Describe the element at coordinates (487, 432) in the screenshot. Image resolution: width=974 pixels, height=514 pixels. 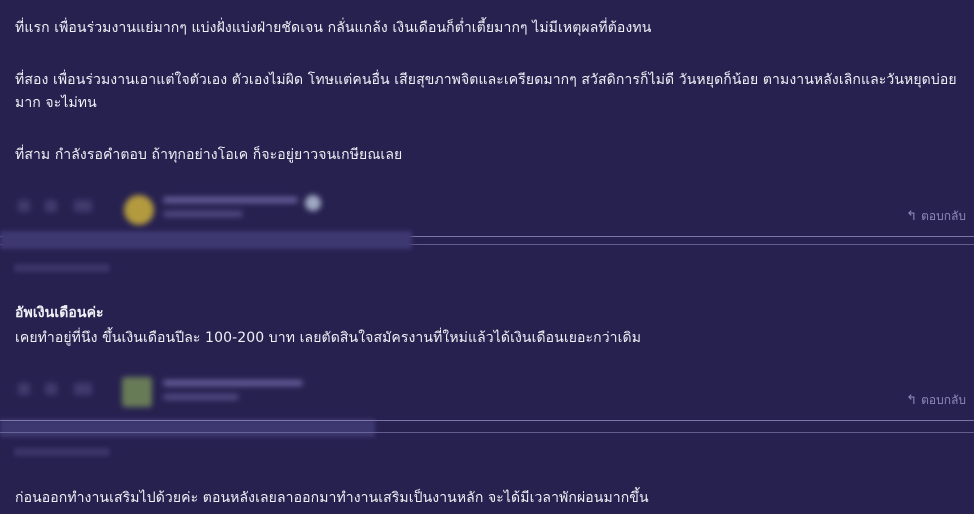
I see `comment-divider-secondary` at that location.